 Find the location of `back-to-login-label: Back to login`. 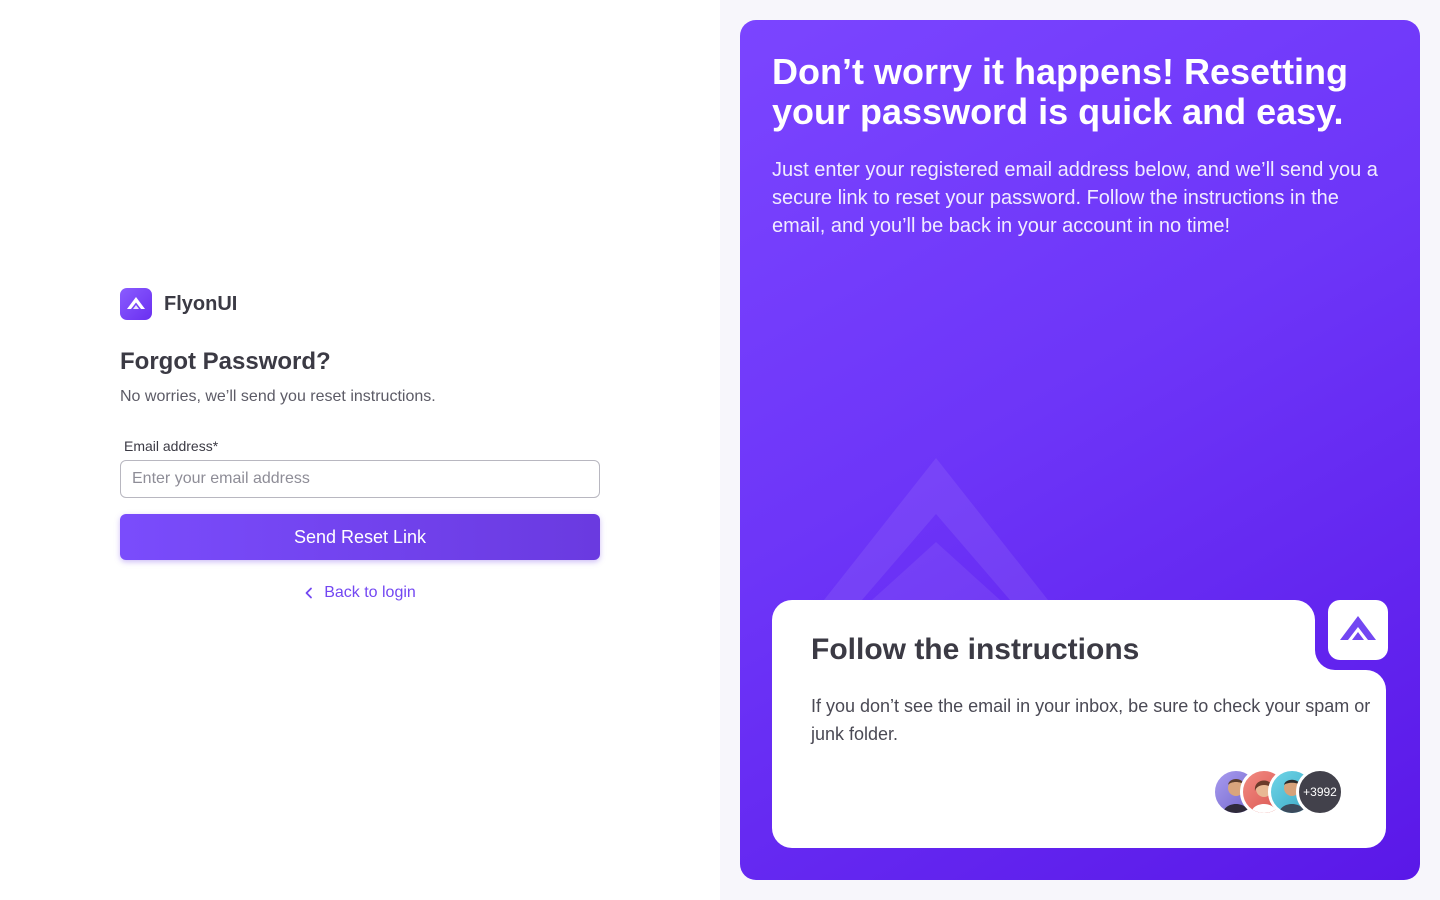

back-to-login-label: Back to login is located at coordinates (370, 592).